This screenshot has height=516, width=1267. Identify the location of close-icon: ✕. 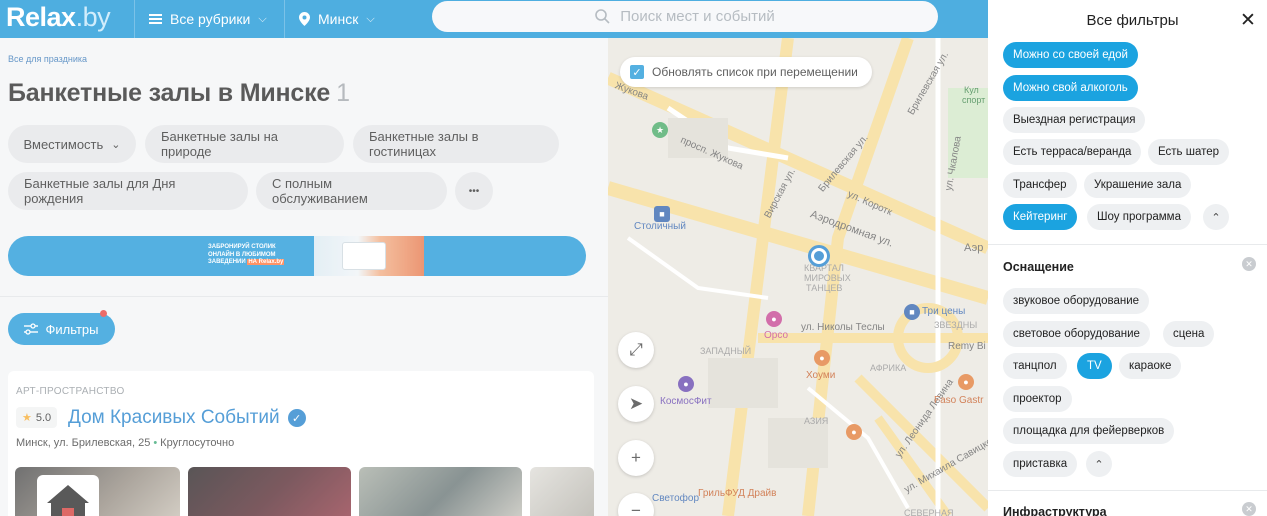
(1248, 20).